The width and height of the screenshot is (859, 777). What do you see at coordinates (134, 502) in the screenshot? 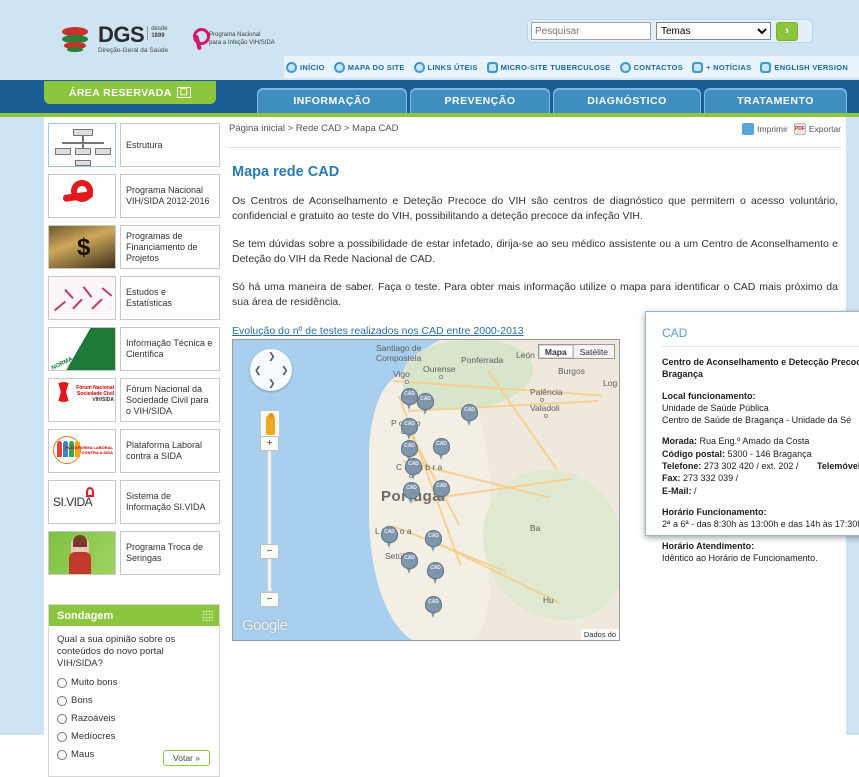
I see `sidebar-item-sivida: SI.VIDA Sistema de Informação SI.VIDA` at bounding box center [134, 502].